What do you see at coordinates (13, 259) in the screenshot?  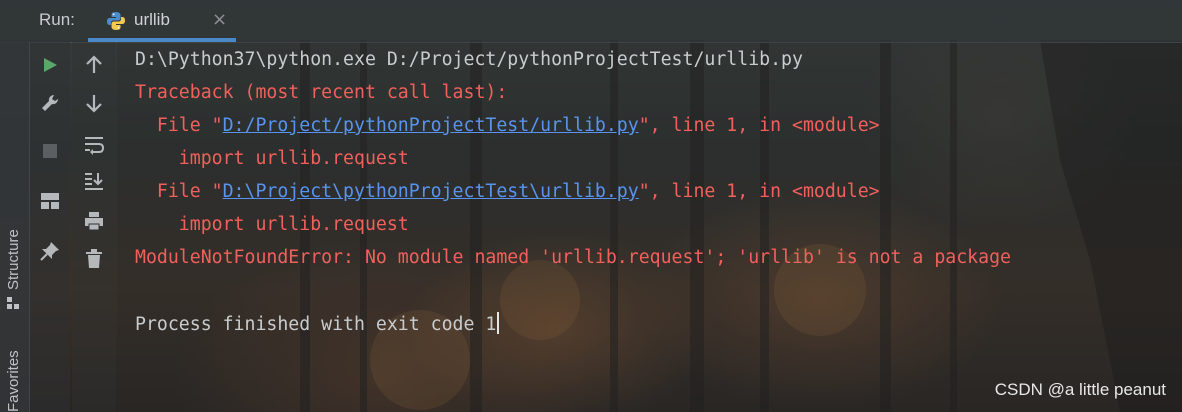 I see `structure-tab: Structure` at bounding box center [13, 259].